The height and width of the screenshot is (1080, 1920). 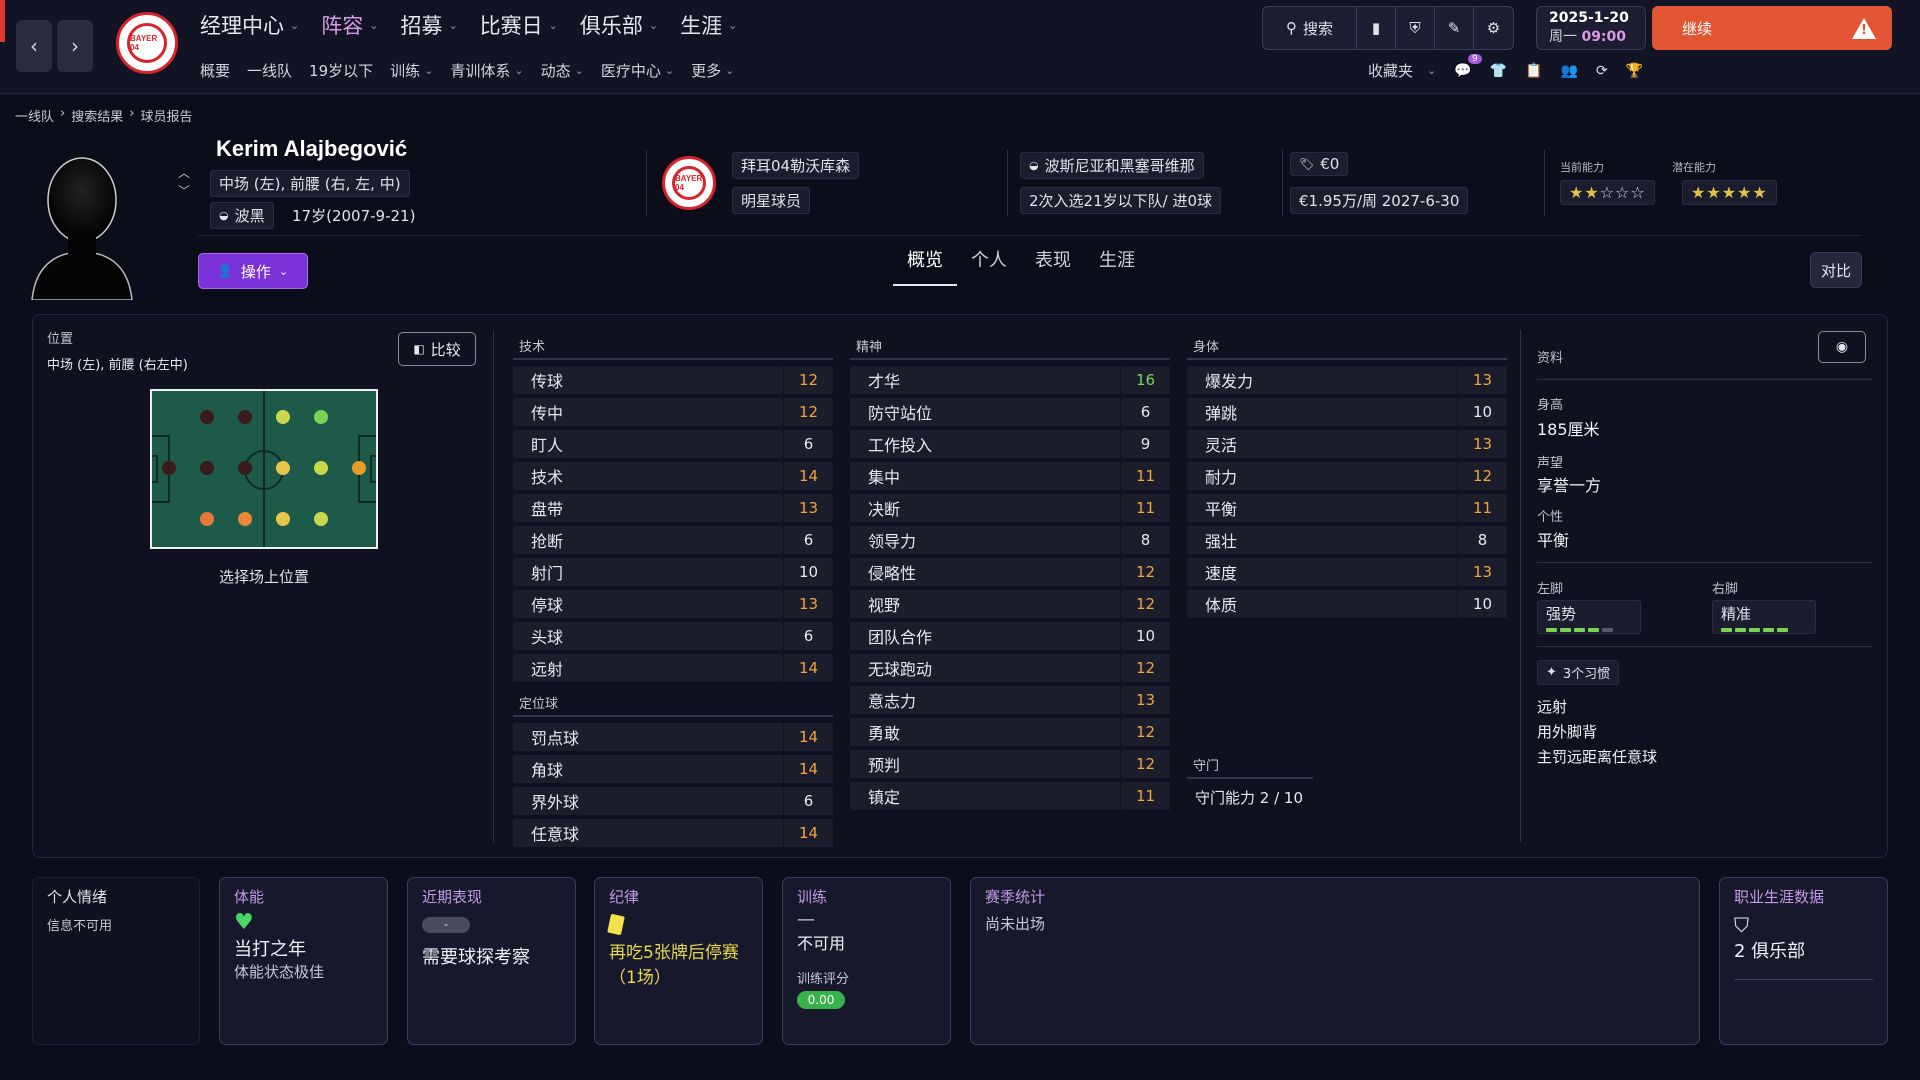 I want to click on attribute-row: 决断 11, so click(x=1010, y=508).